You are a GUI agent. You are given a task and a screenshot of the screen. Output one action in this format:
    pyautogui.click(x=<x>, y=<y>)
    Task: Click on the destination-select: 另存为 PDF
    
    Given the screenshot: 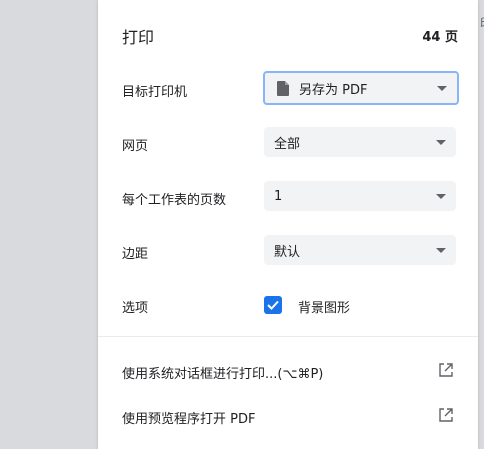 What is the action you would take?
    pyautogui.click(x=361, y=88)
    